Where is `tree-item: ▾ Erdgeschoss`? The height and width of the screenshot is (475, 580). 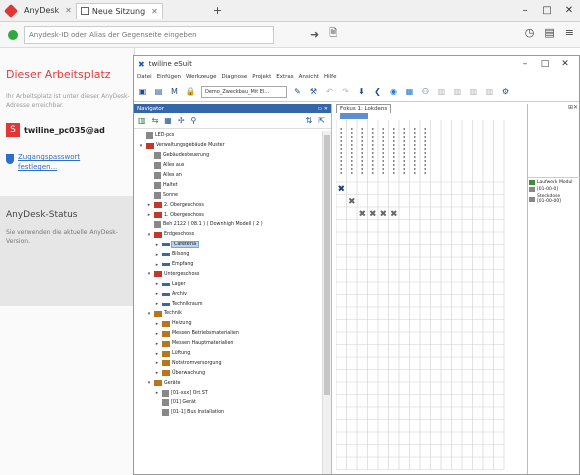
tree-item: ▾ Erdgeschoss is located at coordinates (227, 235).